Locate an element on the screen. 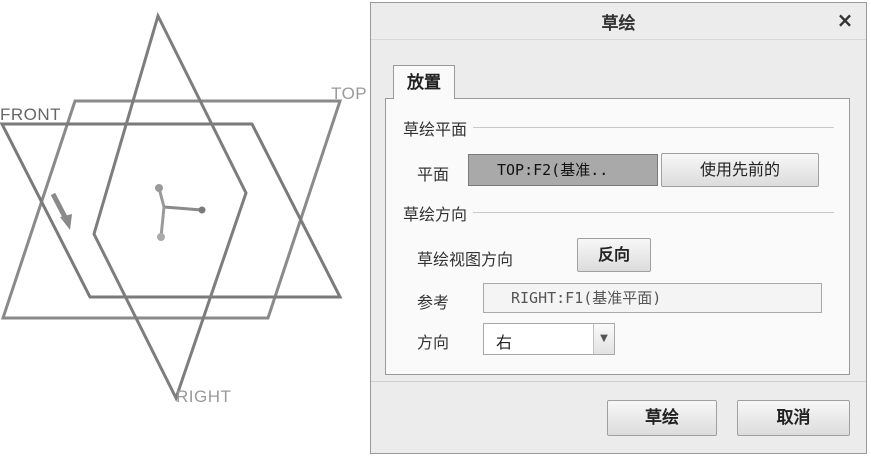  front-plane-label: FRONT is located at coordinates (31, 114).